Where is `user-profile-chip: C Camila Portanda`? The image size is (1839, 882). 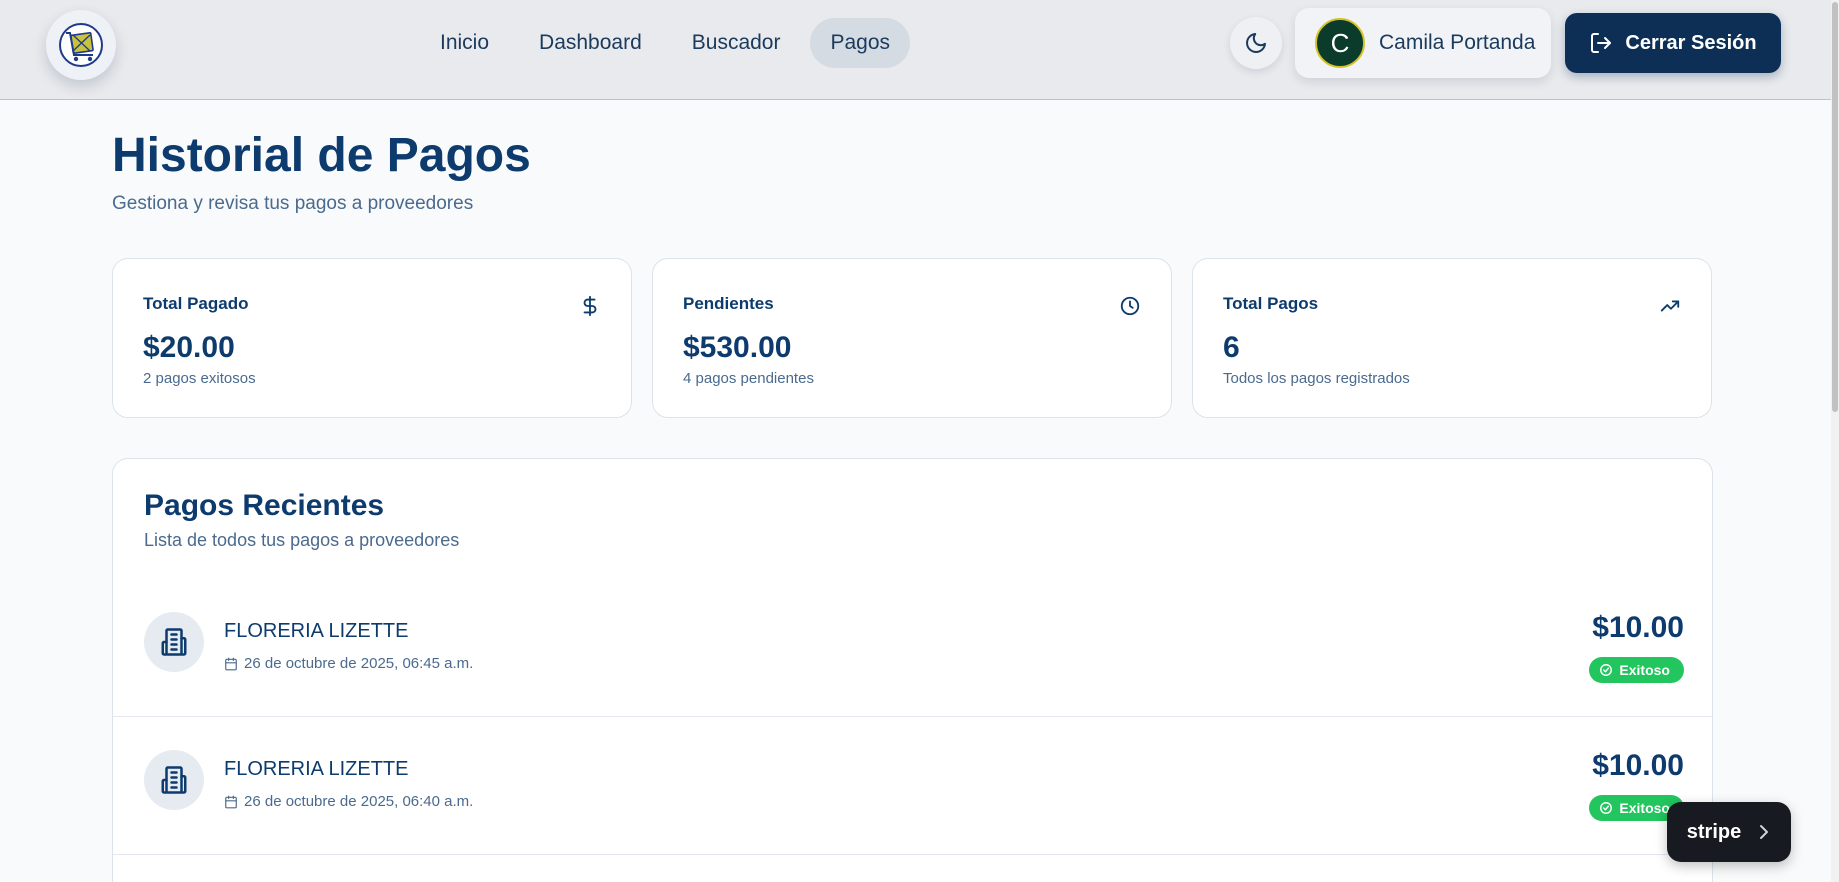
user-profile-chip: C Camila Portanda is located at coordinates (1423, 43).